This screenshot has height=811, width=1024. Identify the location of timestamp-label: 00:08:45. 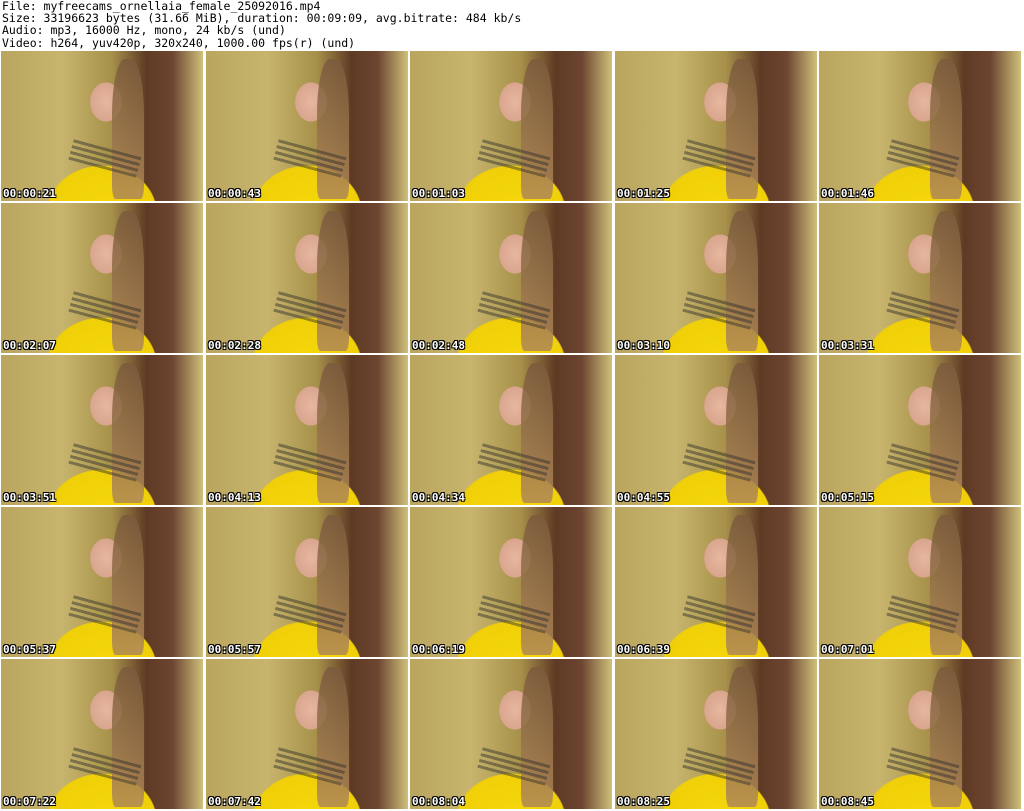
(847, 801).